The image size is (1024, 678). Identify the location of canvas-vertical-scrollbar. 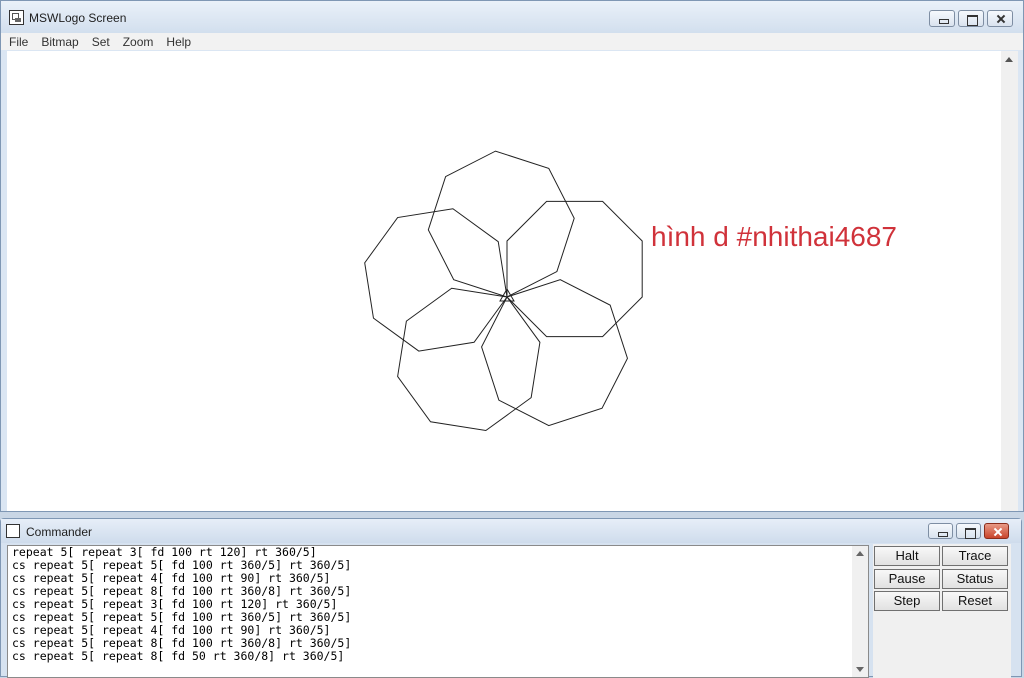
(1009, 281).